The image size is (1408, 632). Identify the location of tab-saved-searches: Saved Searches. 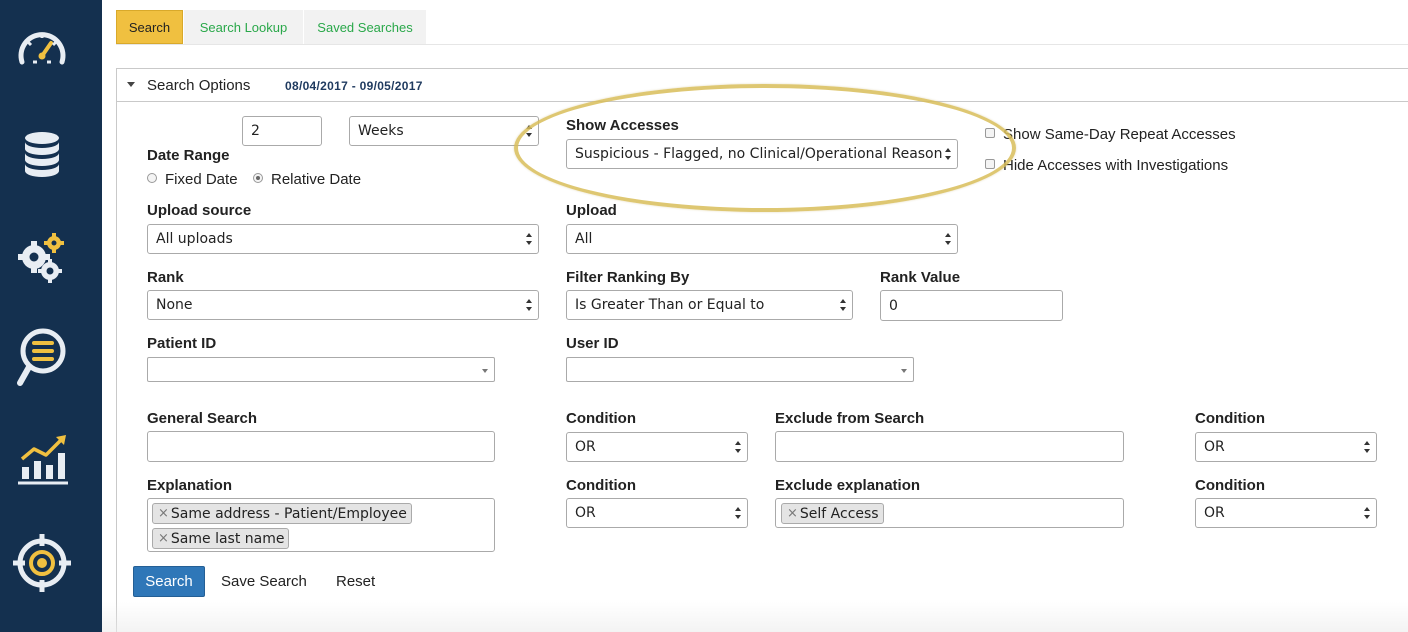
(365, 27).